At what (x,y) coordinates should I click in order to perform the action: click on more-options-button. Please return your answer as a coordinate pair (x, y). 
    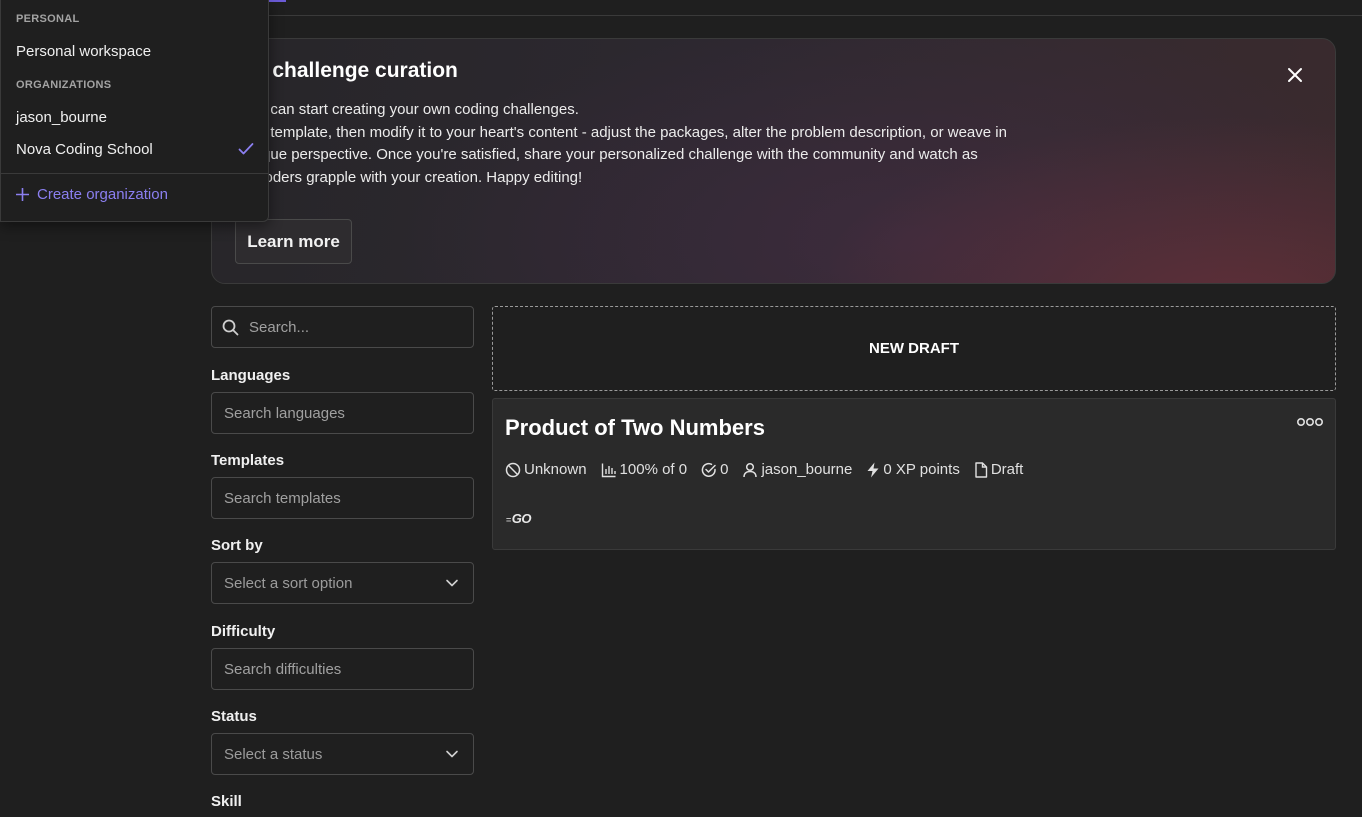
    Looking at the image, I should click on (1310, 422).